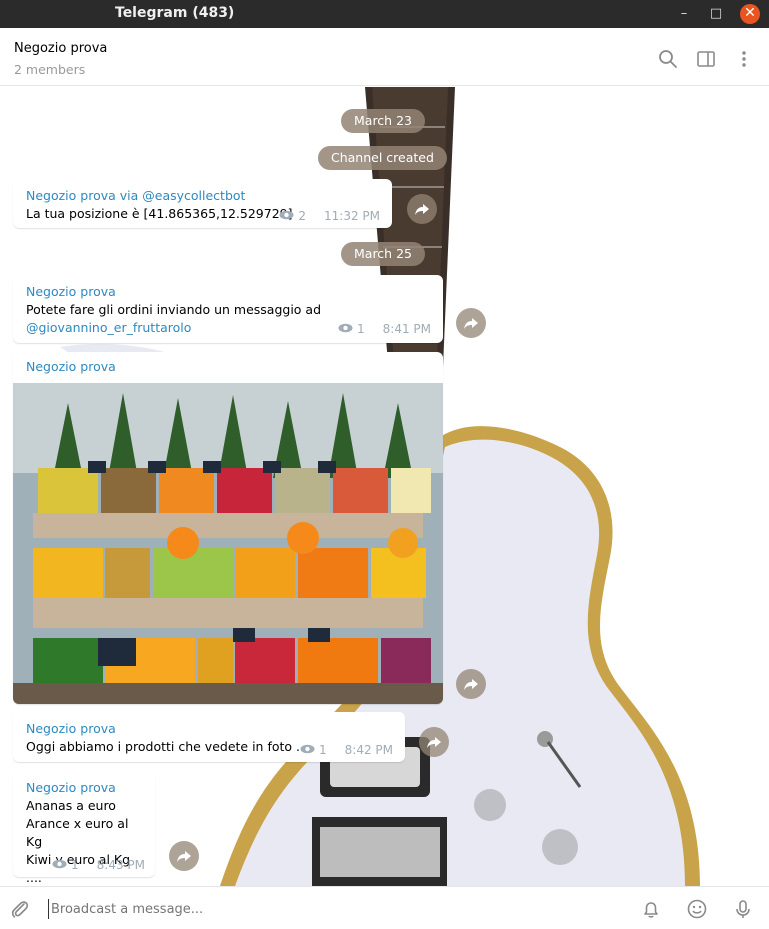  Describe the element at coordinates (175, 13) in the screenshot. I see `window-title: Telegram (483)` at that location.